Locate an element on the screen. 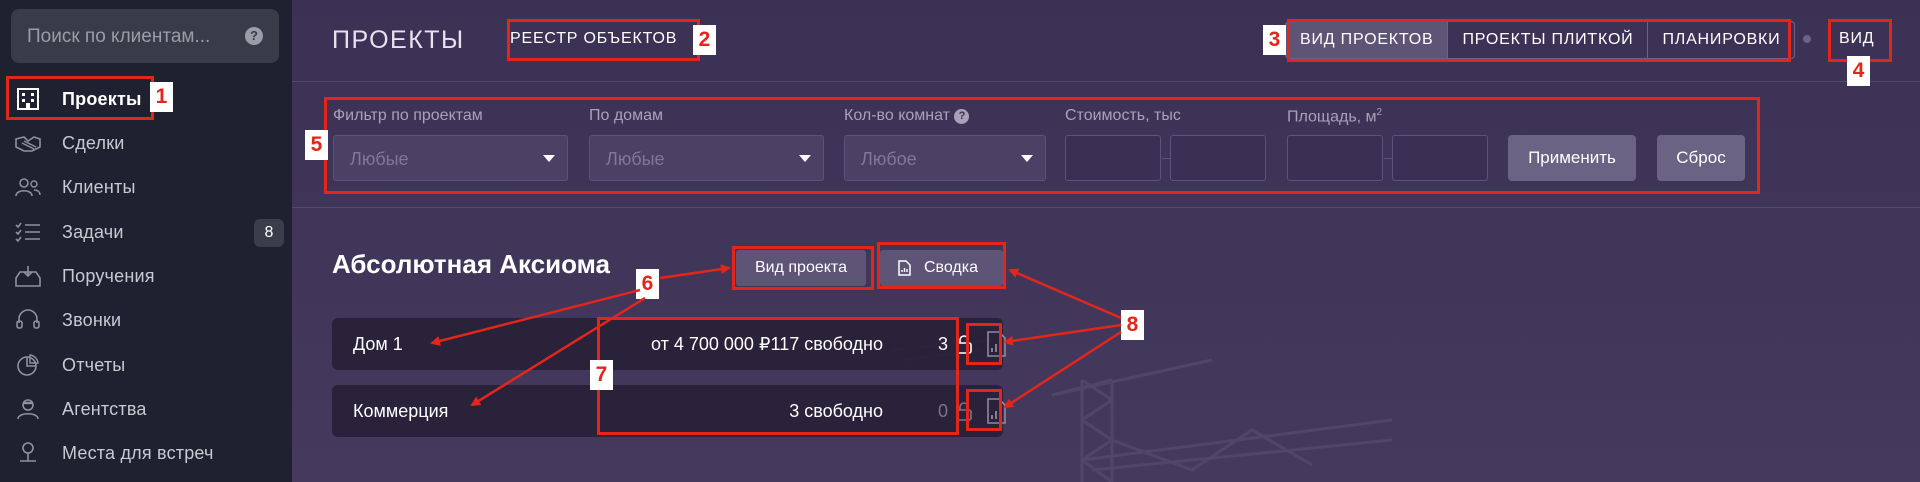 The width and height of the screenshot is (1920, 482). sidebar-item-deals: Сделки is located at coordinates (146, 143).